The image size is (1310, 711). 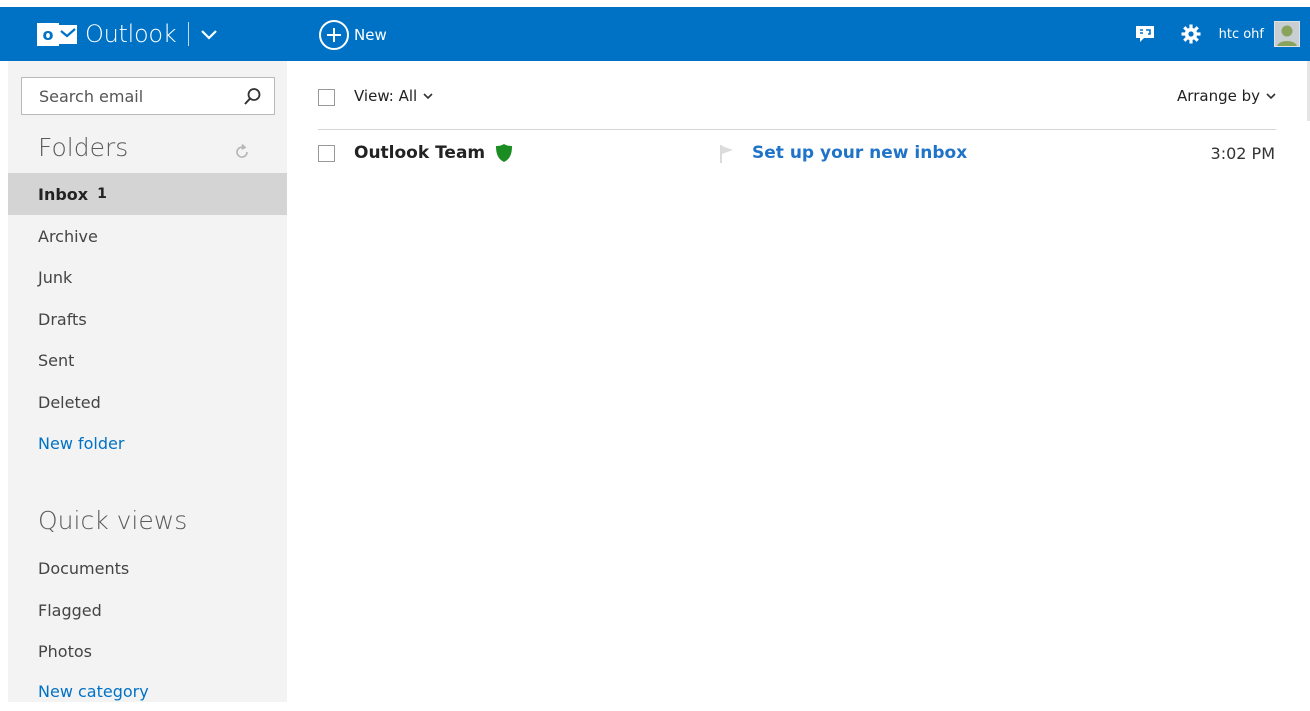 I want to click on sender-name: Outlook Team, so click(x=420, y=153).